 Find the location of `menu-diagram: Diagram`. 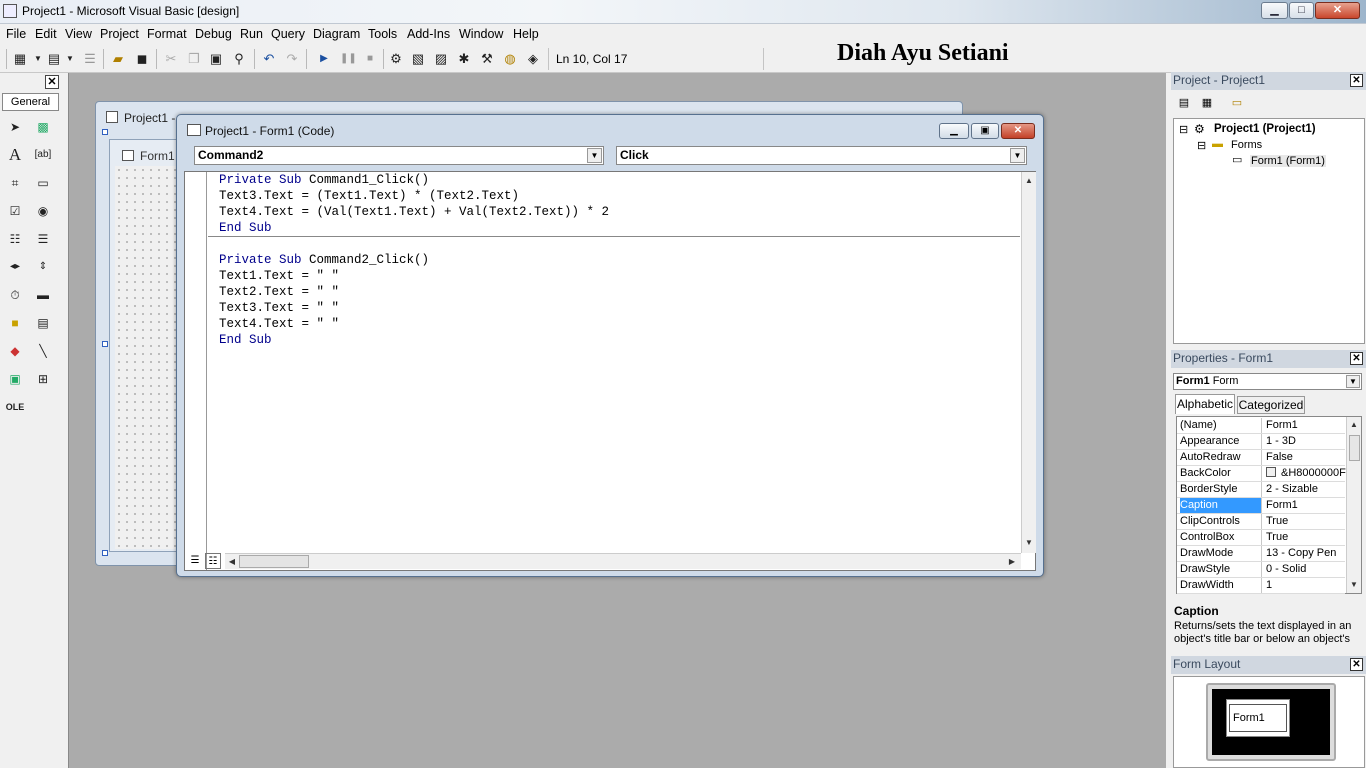

menu-diagram: Diagram is located at coordinates (336, 34).